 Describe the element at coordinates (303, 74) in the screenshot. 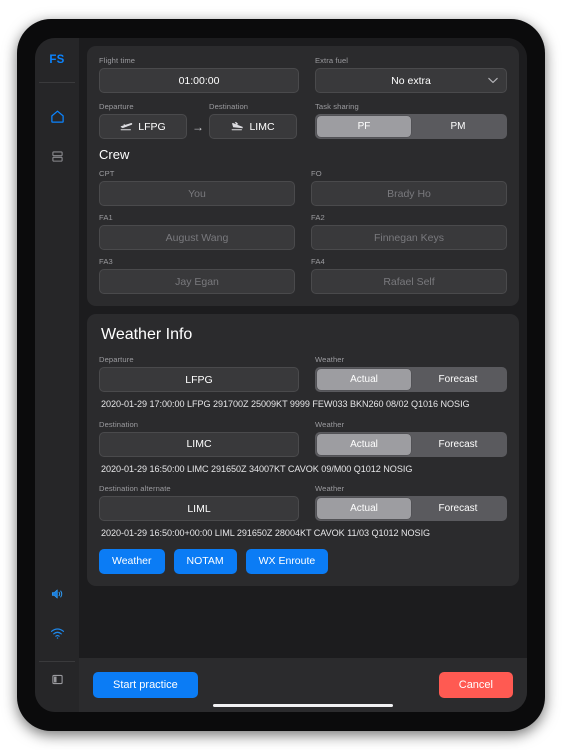

I see `flight-time-row: Flight time 01:00:00 Extra fuel No extra` at that location.